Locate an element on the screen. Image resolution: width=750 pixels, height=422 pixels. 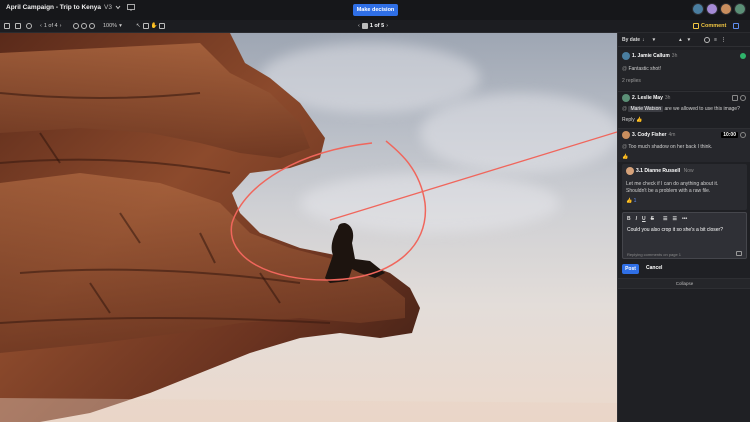
underline-icon: U is located at coordinates (644, 219).